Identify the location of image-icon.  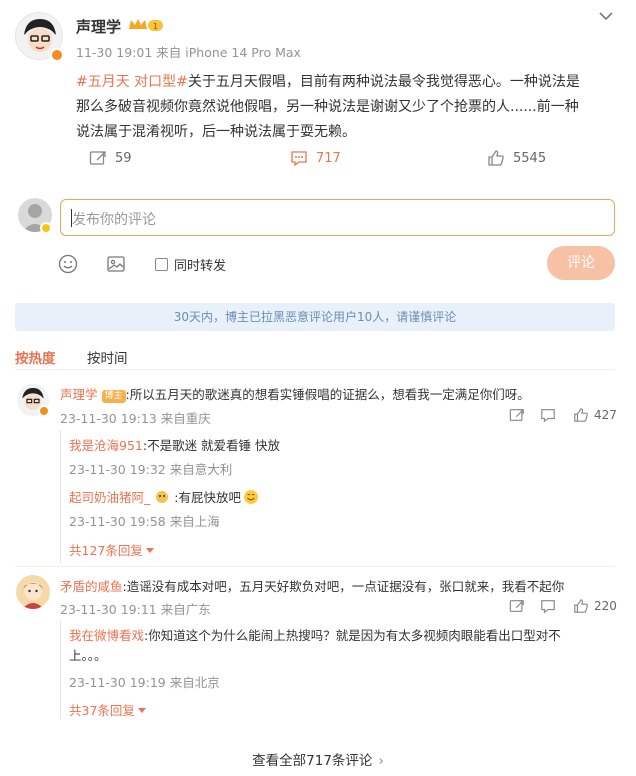
(116, 264).